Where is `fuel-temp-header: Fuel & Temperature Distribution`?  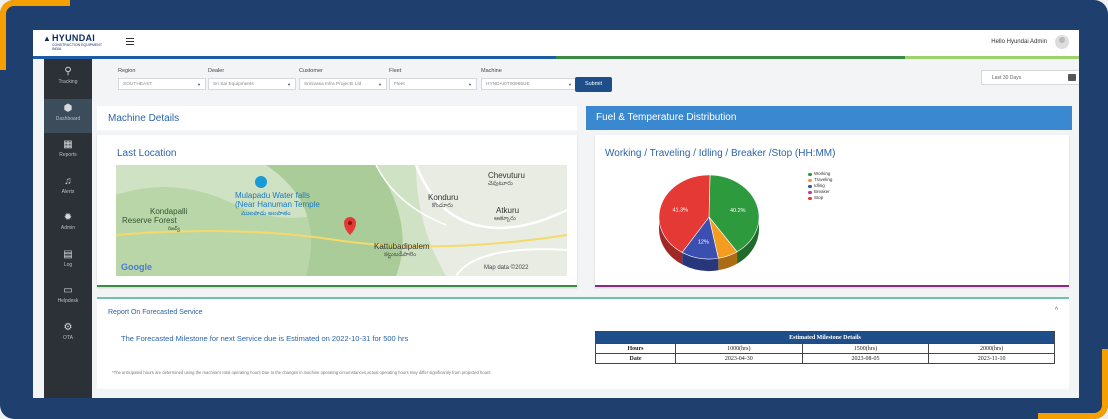
fuel-temp-header: Fuel & Temperature Distribution is located at coordinates (829, 118).